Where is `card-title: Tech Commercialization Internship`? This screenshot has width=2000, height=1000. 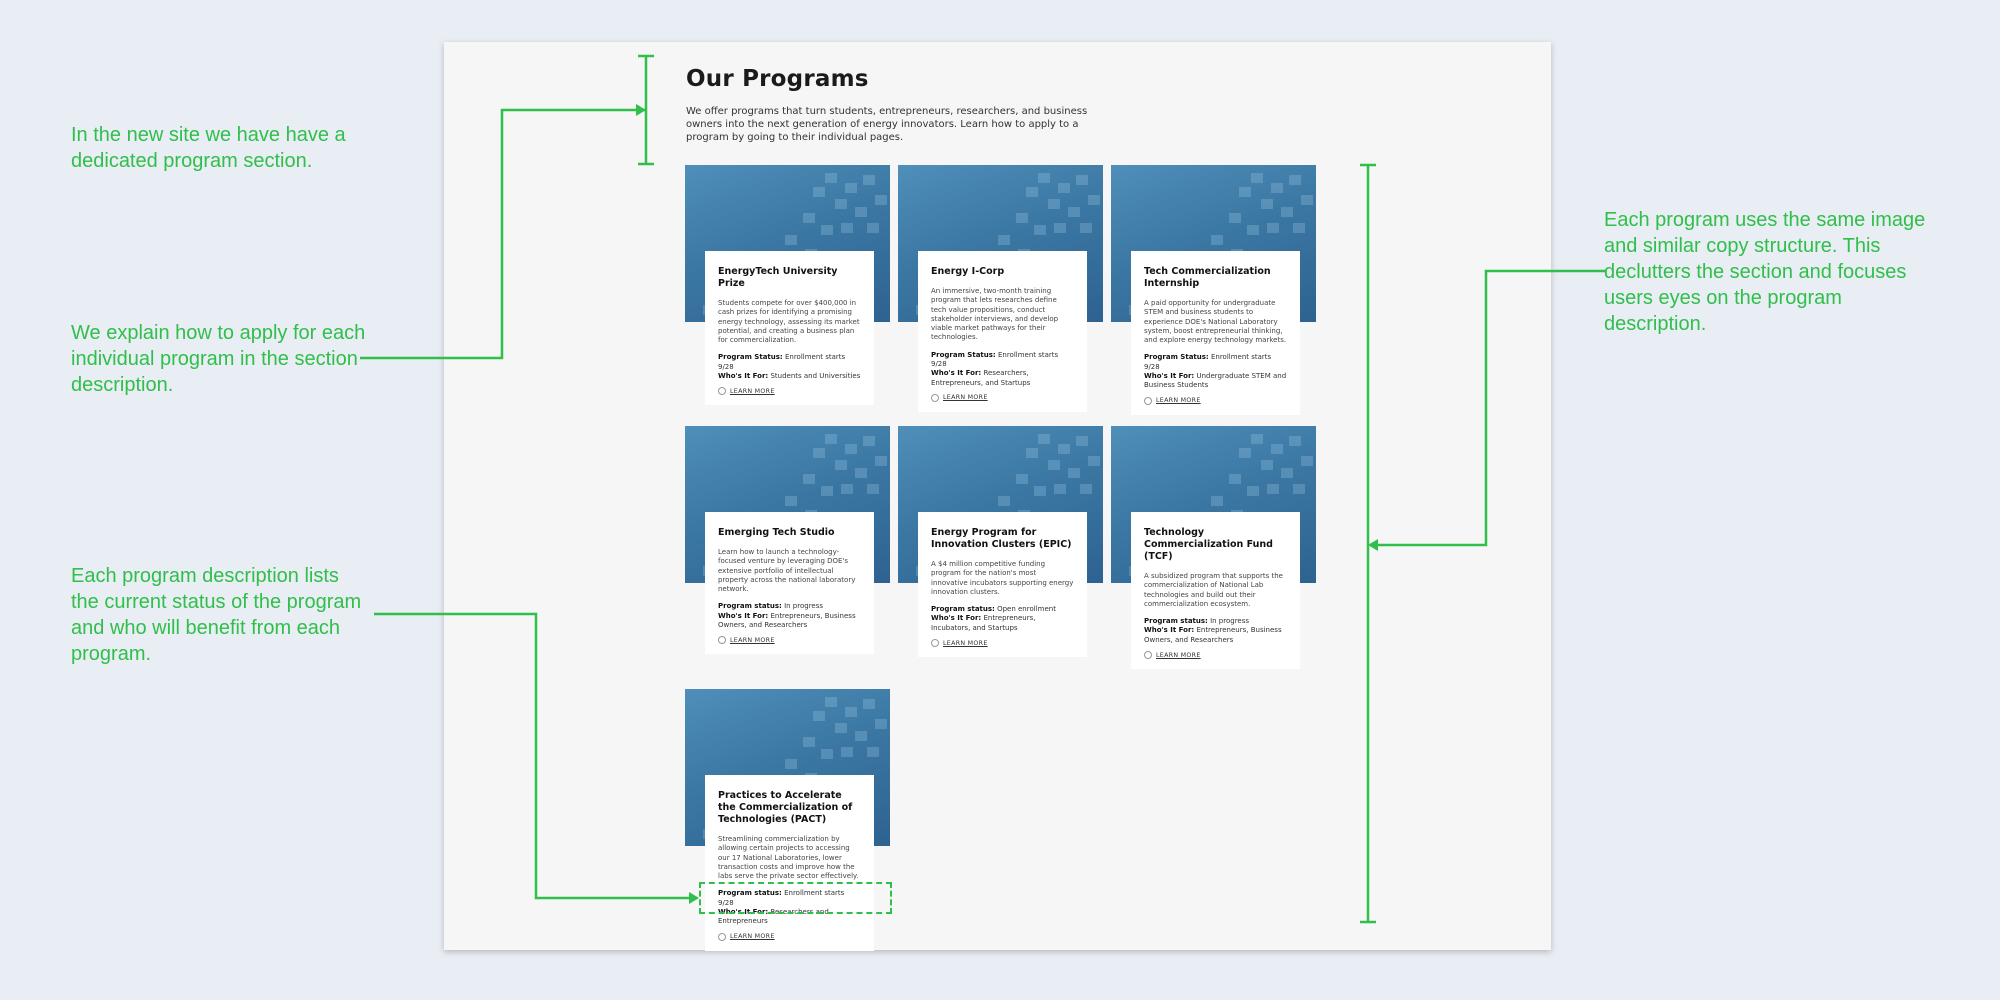
card-title: Tech Commercialization Internship is located at coordinates (1207, 277).